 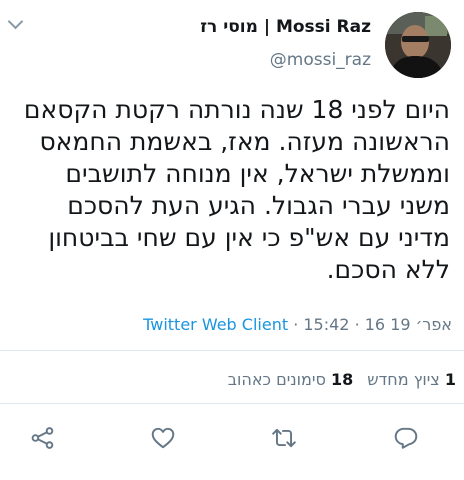 I want to click on retweet-button, so click(x=284, y=438).